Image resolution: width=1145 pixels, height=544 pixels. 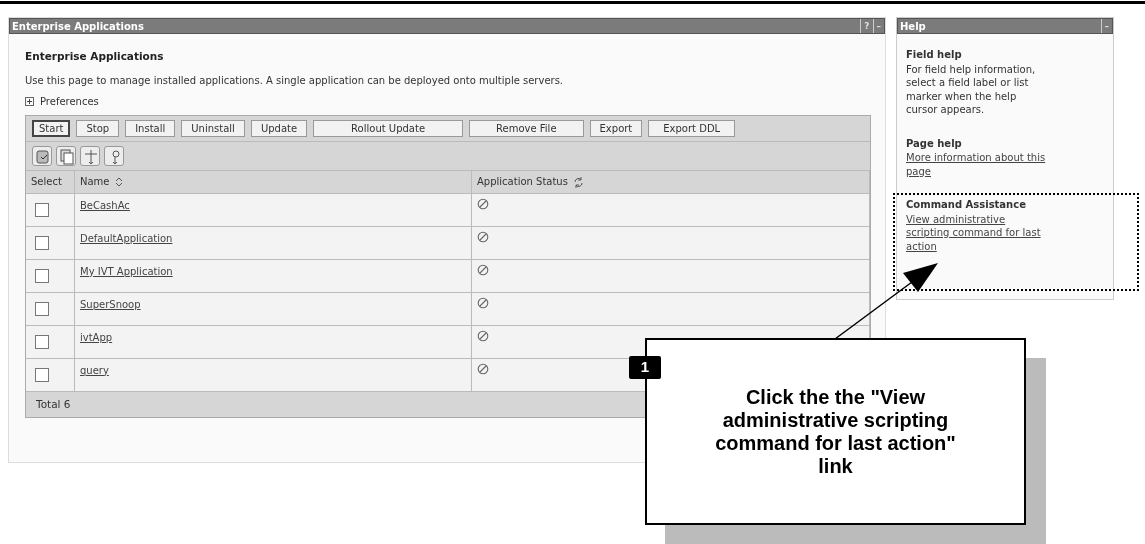 What do you see at coordinates (78, 26) in the screenshot?
I see `panel-title: Enterprise Applications` at bounding box center [78, 26].